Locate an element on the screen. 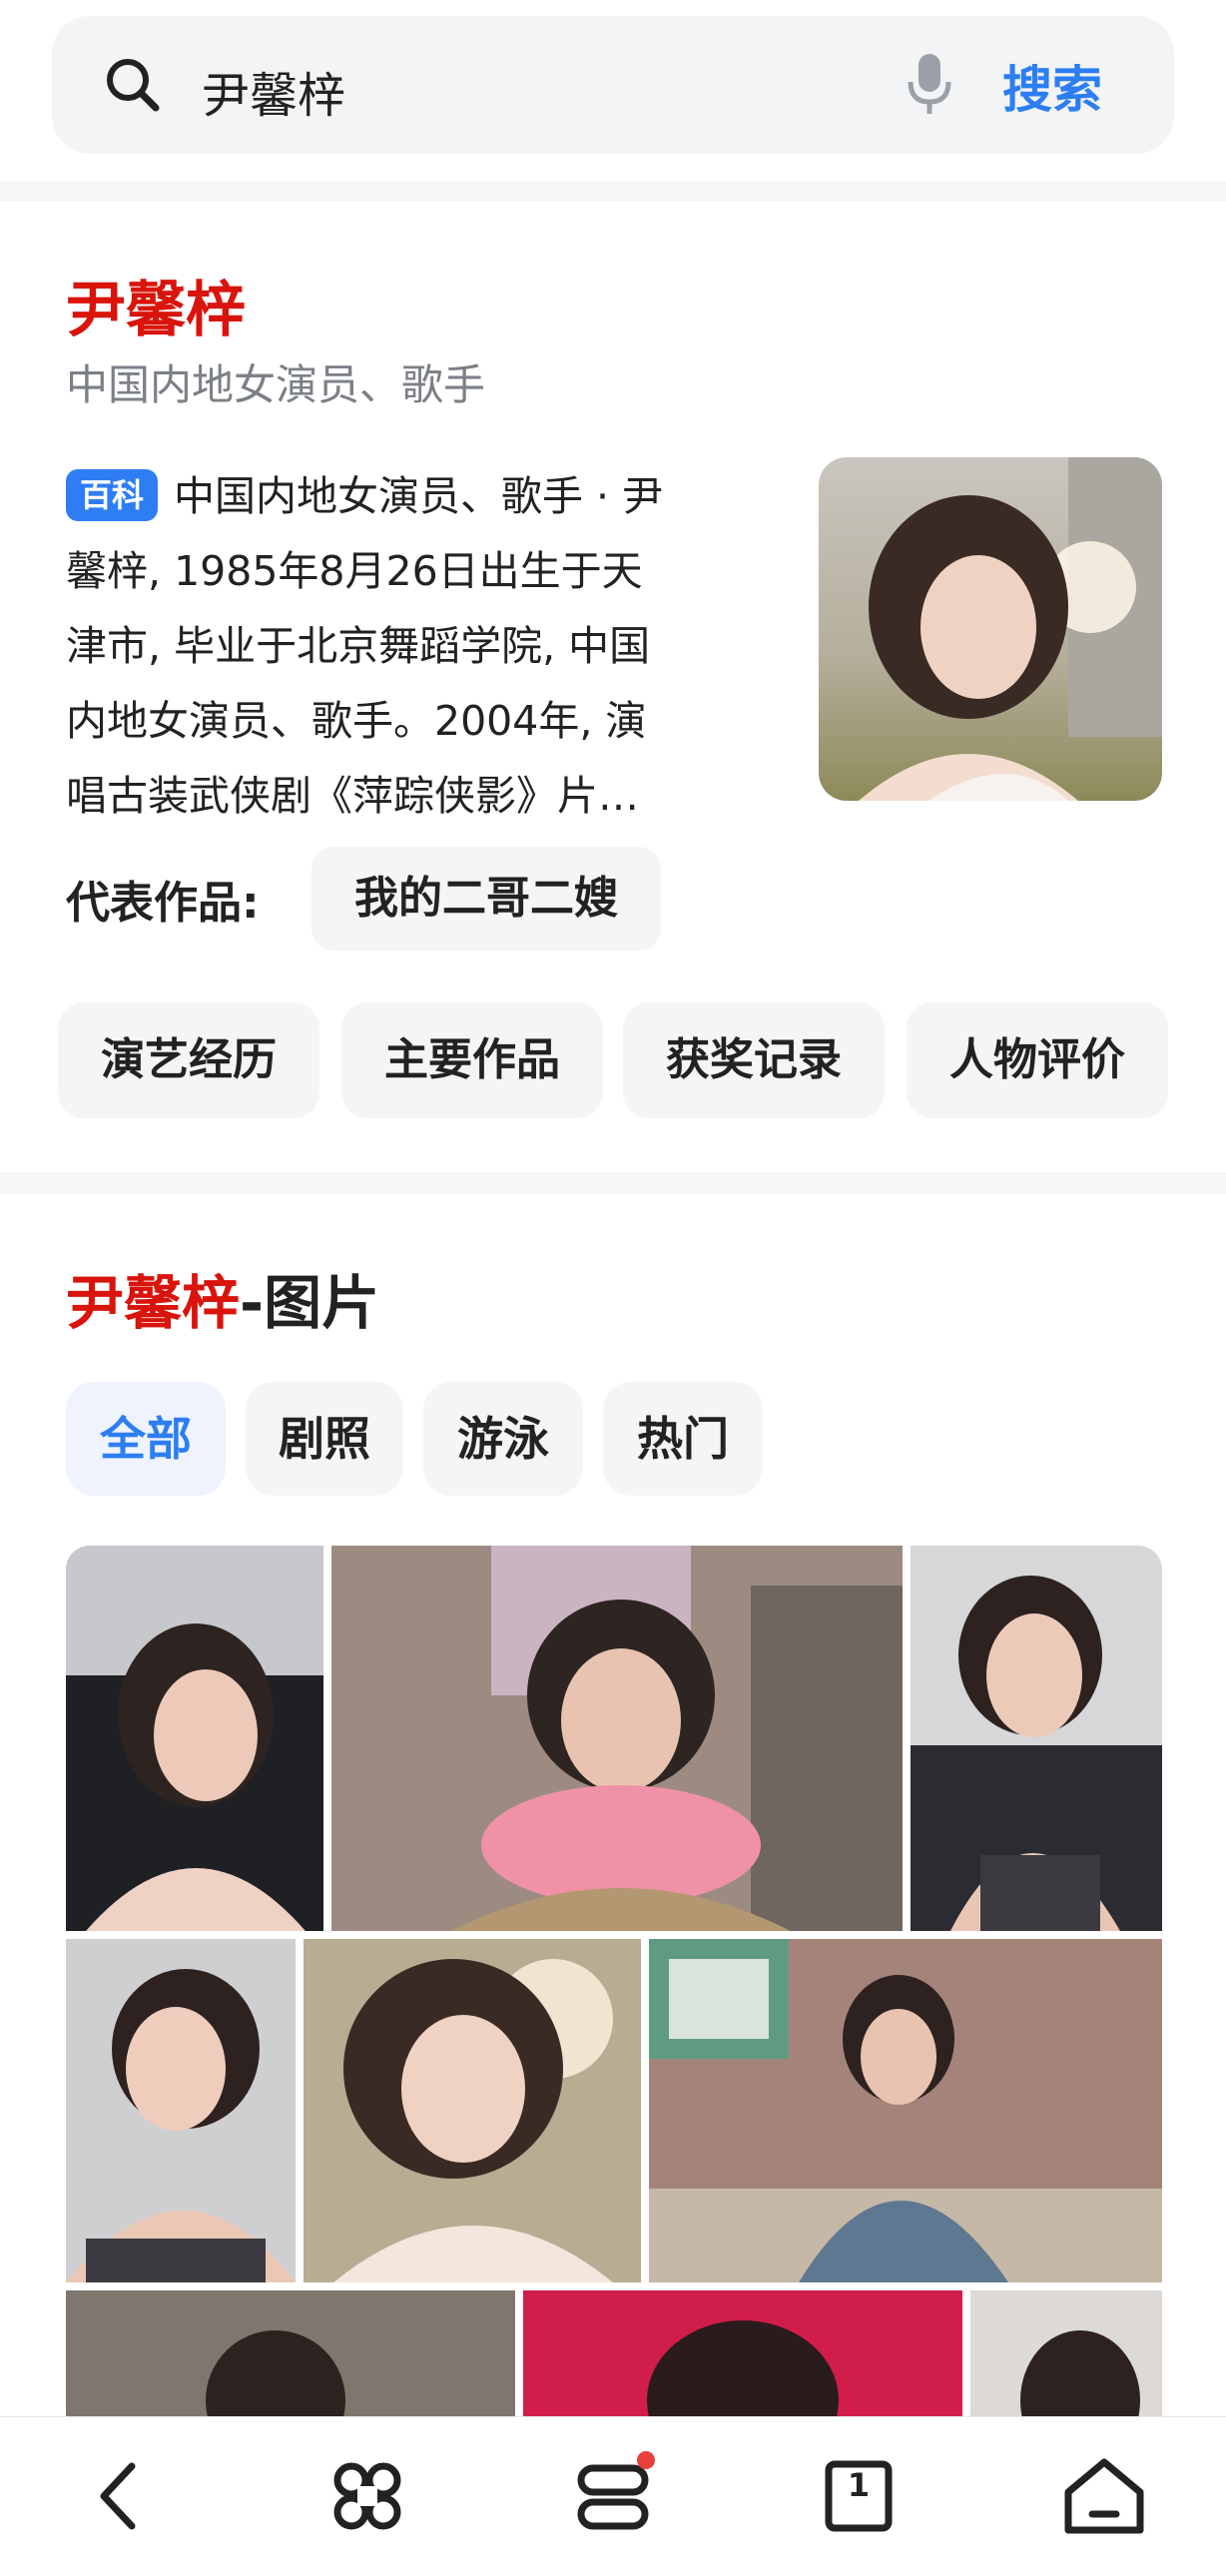 The width and height of the screenshot is (1226, 2576). intro-line: 津市, 毕业于北京舞蹈学院, 中国 is located at coordinates (358, 646).